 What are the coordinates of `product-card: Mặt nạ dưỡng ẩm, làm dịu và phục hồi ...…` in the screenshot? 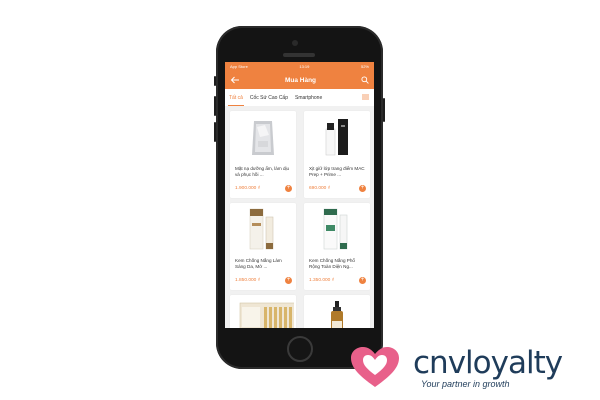 It's located at (263, 154).